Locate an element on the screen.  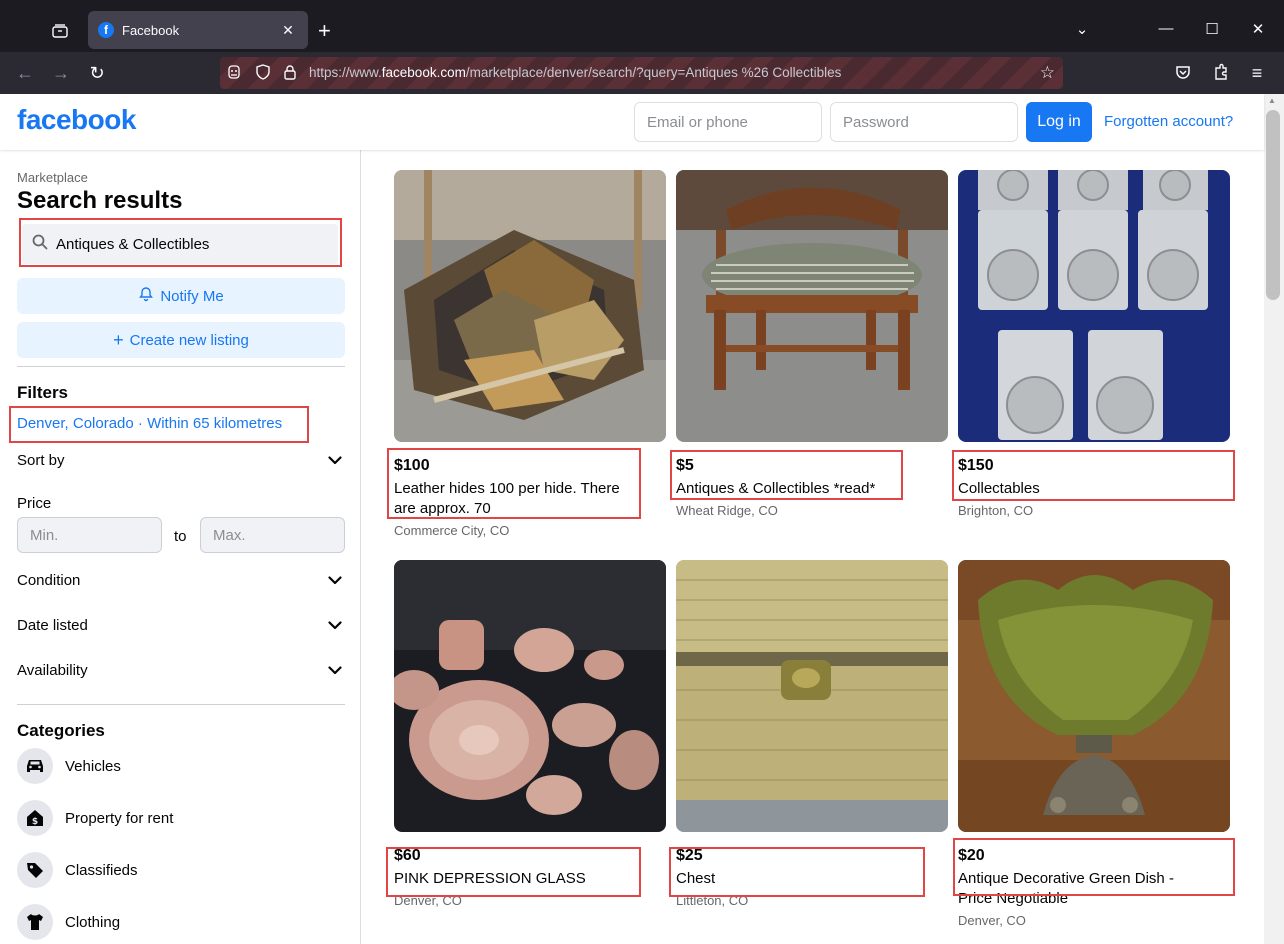
back-icon: ← is located at coordinates (25, 73).